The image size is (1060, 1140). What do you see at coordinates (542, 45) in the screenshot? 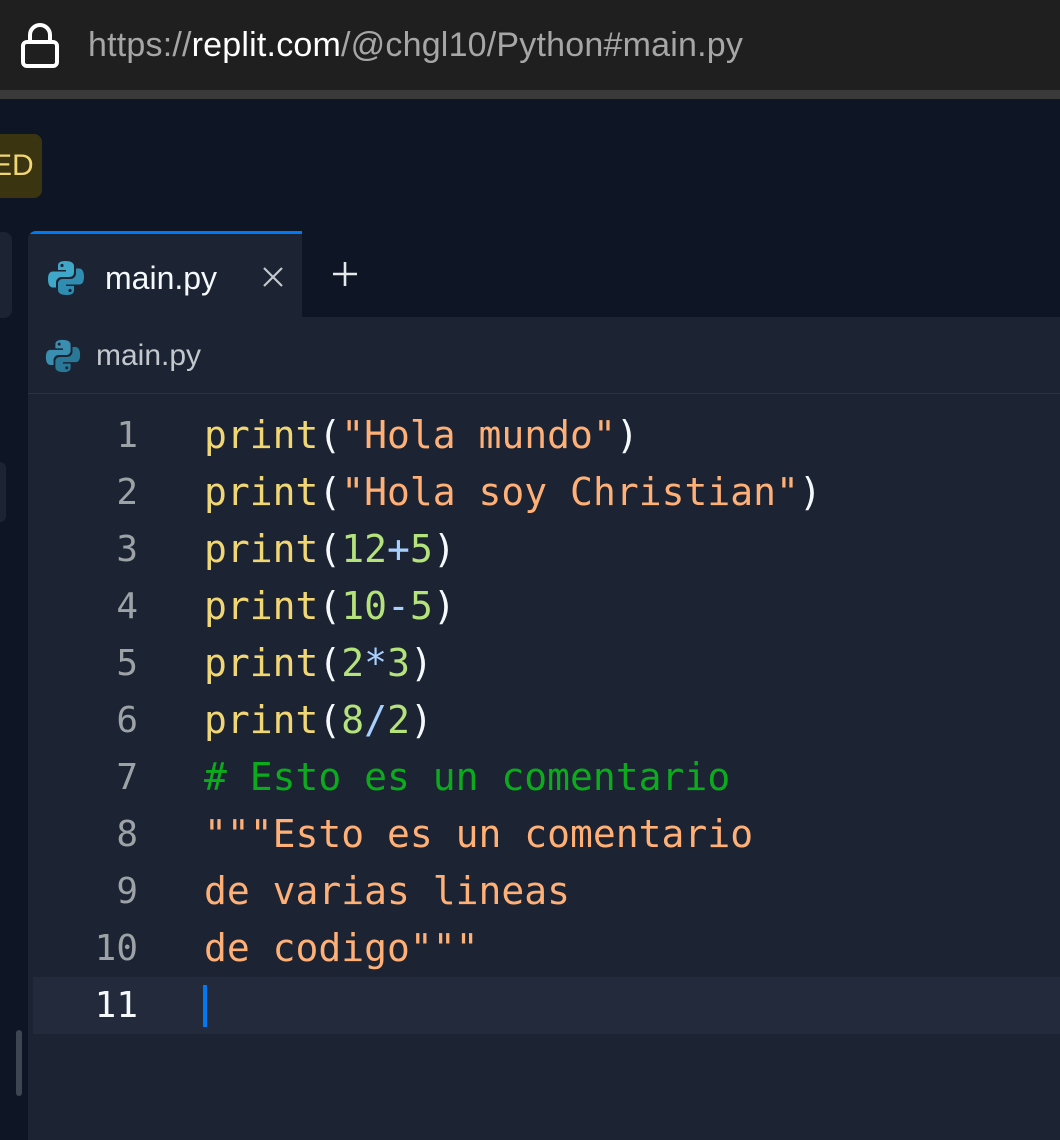
I see `url-path: /@chgl10/Python#main.py` at bounding box center [542, 45].